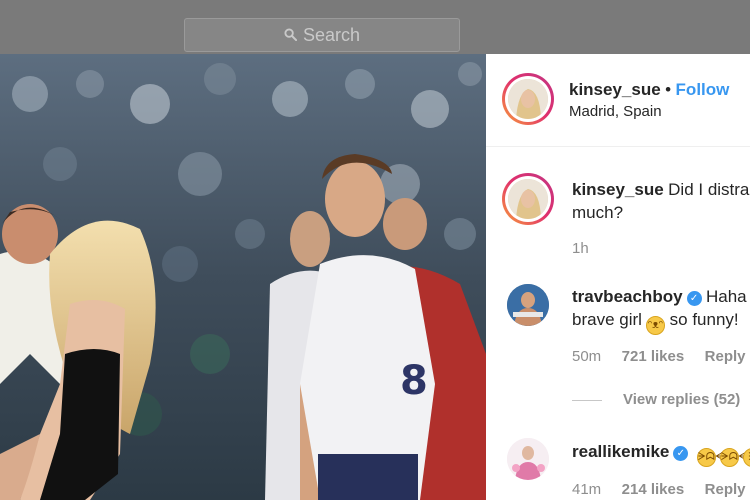  I want to click on top-bar: Search, so click(375, 27).